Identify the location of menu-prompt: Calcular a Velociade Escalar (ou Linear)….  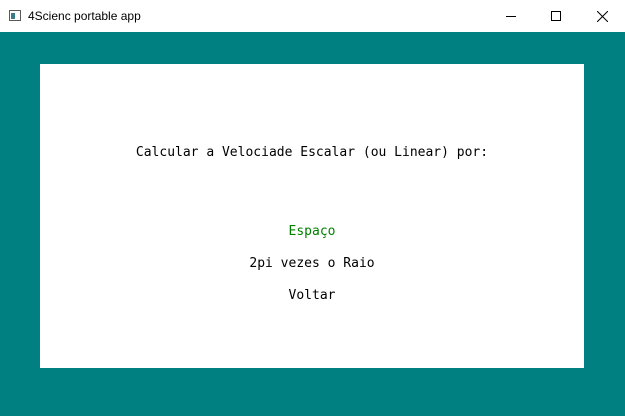
(312, 152).